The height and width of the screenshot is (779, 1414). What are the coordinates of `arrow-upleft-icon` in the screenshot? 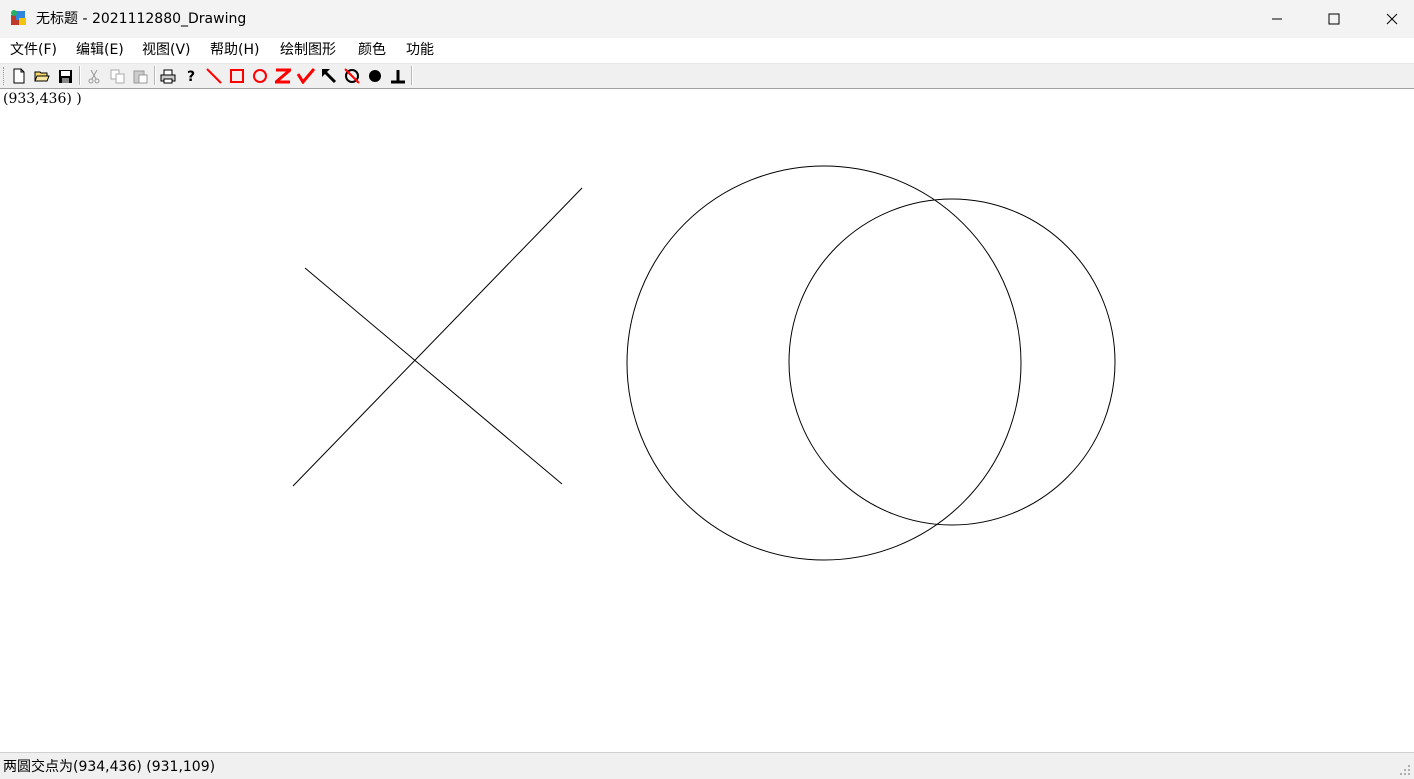 It's located at (329, 76).